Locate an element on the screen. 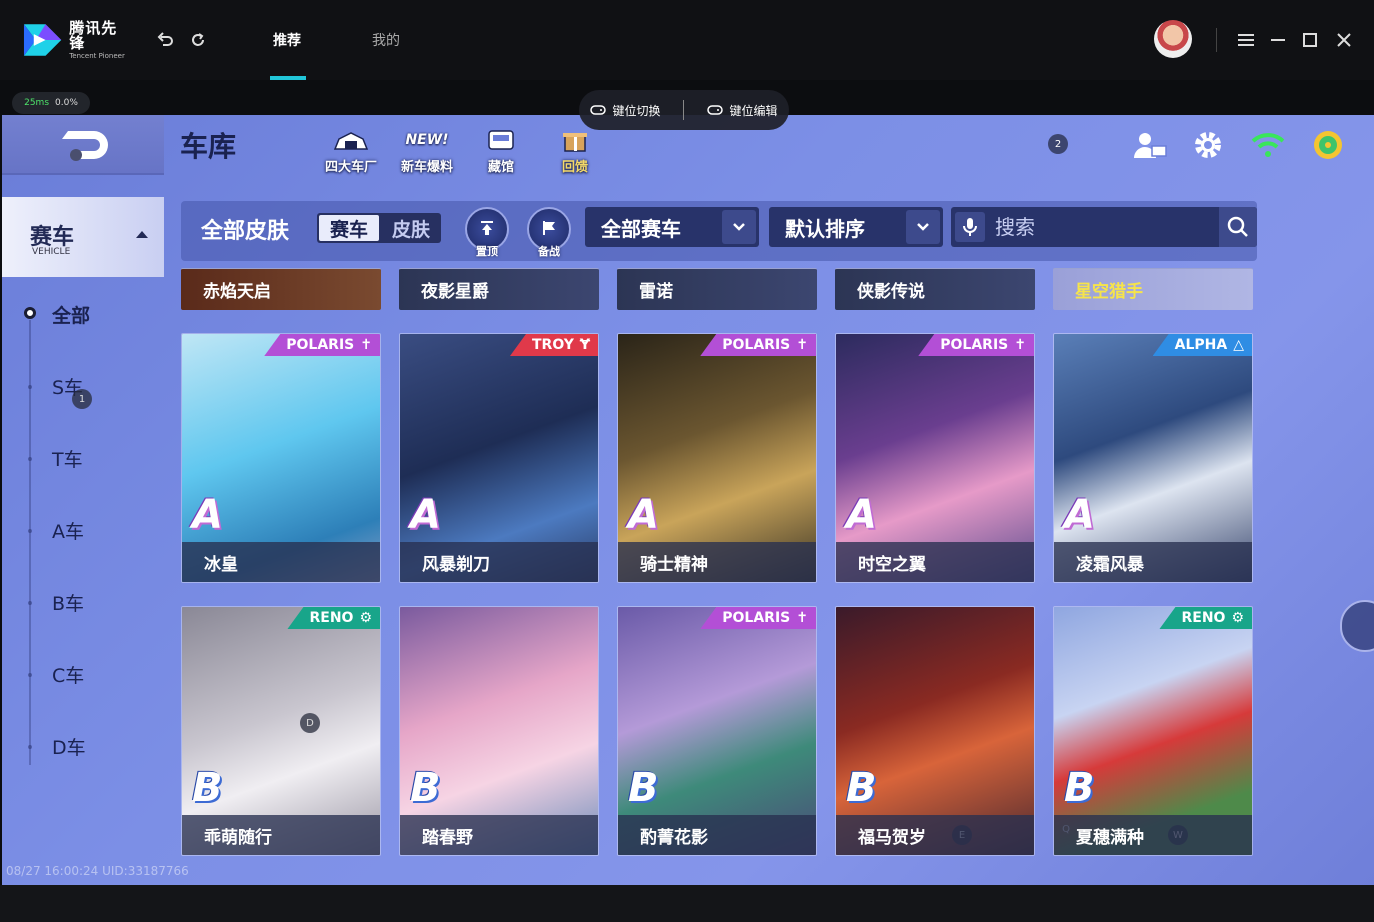 This screenshot has width=1374, height=922. series-tab: 星空猎手 is located at coordinates (1153, 289).